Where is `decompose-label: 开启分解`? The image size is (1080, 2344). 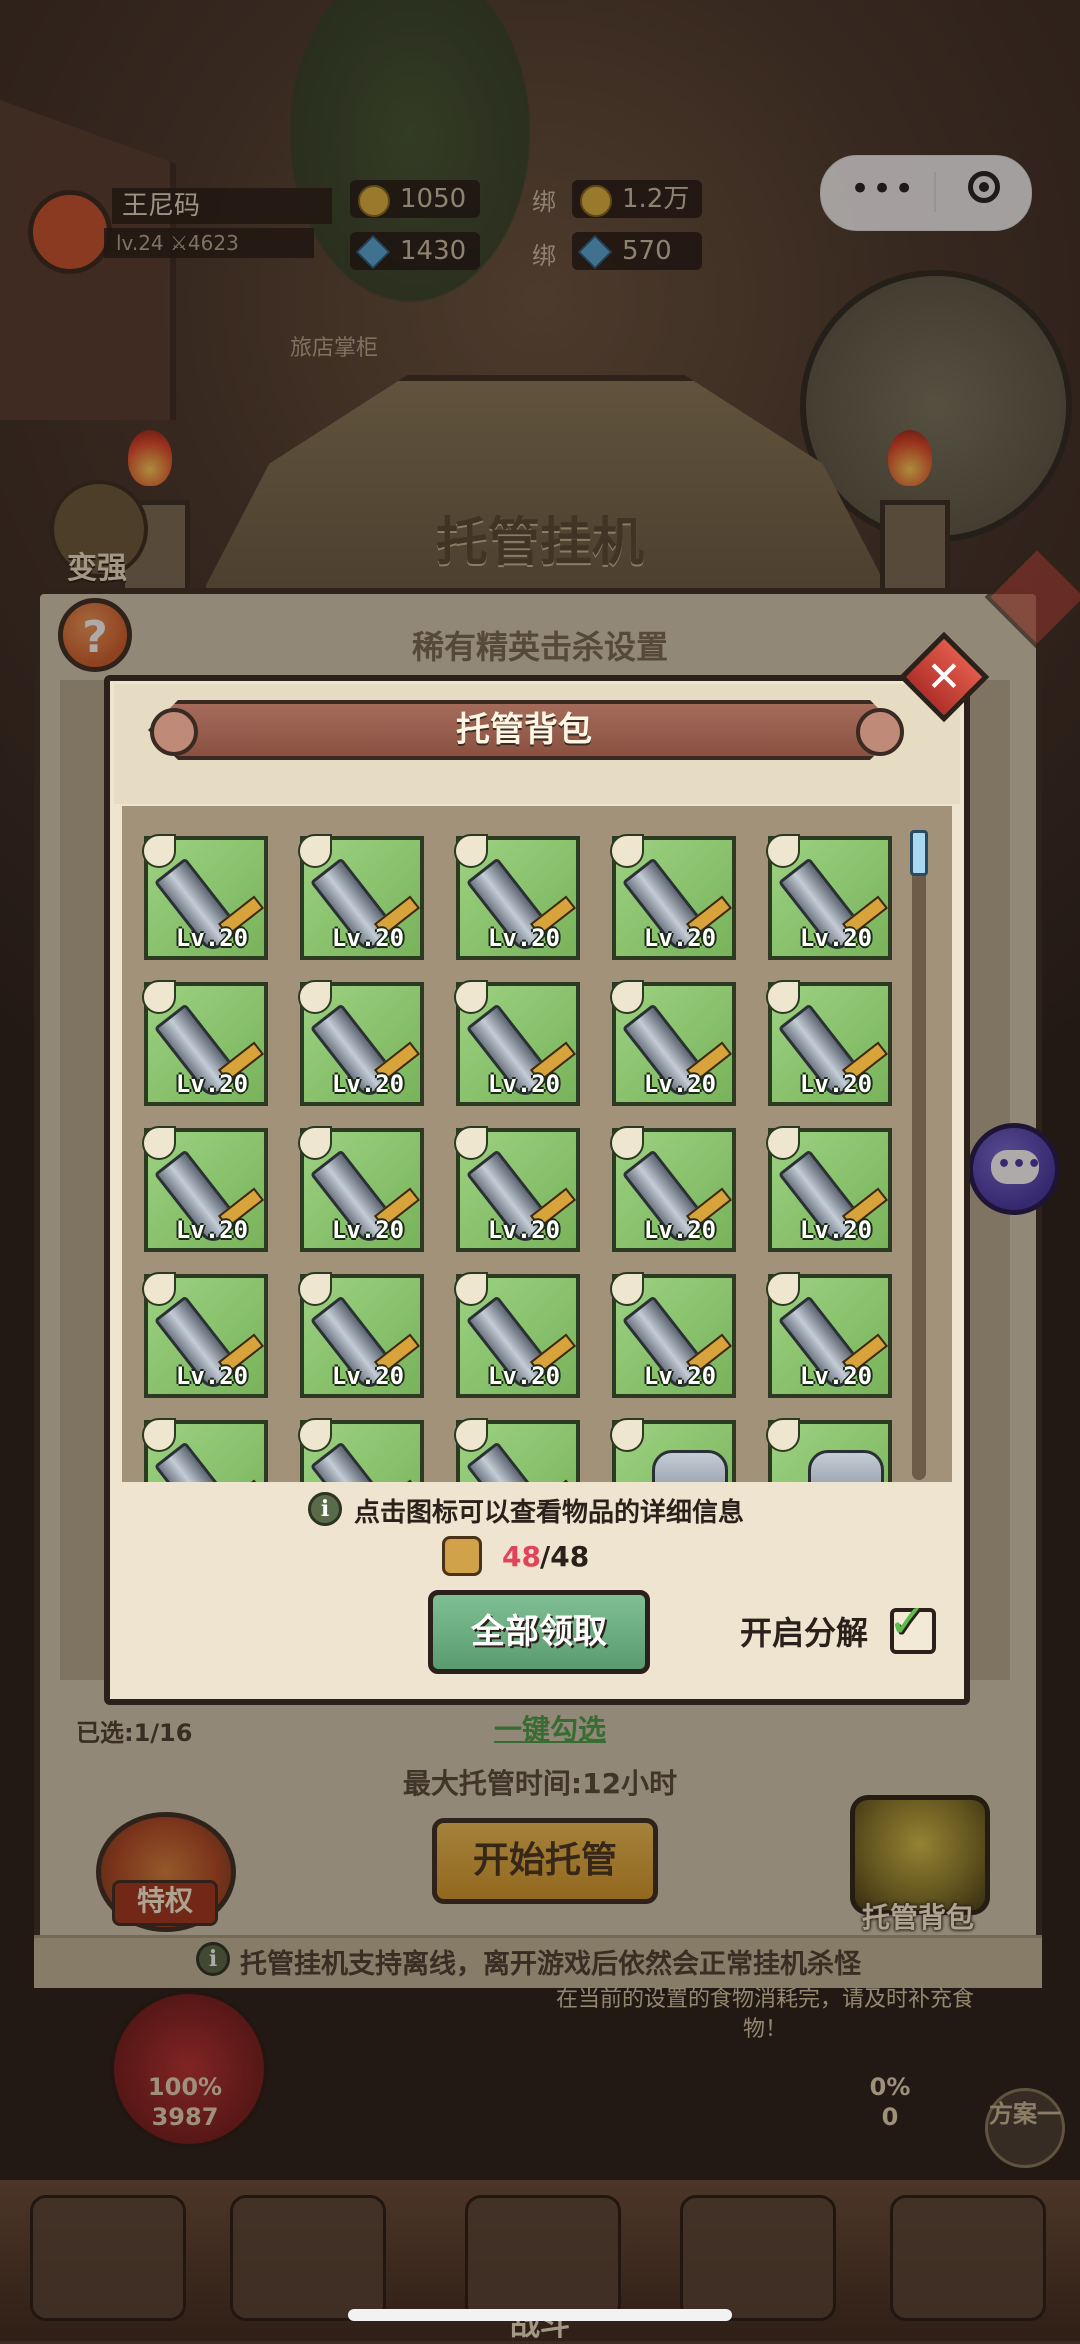
decompose-label: 开启分解 is located at coordinates (804, 1633).